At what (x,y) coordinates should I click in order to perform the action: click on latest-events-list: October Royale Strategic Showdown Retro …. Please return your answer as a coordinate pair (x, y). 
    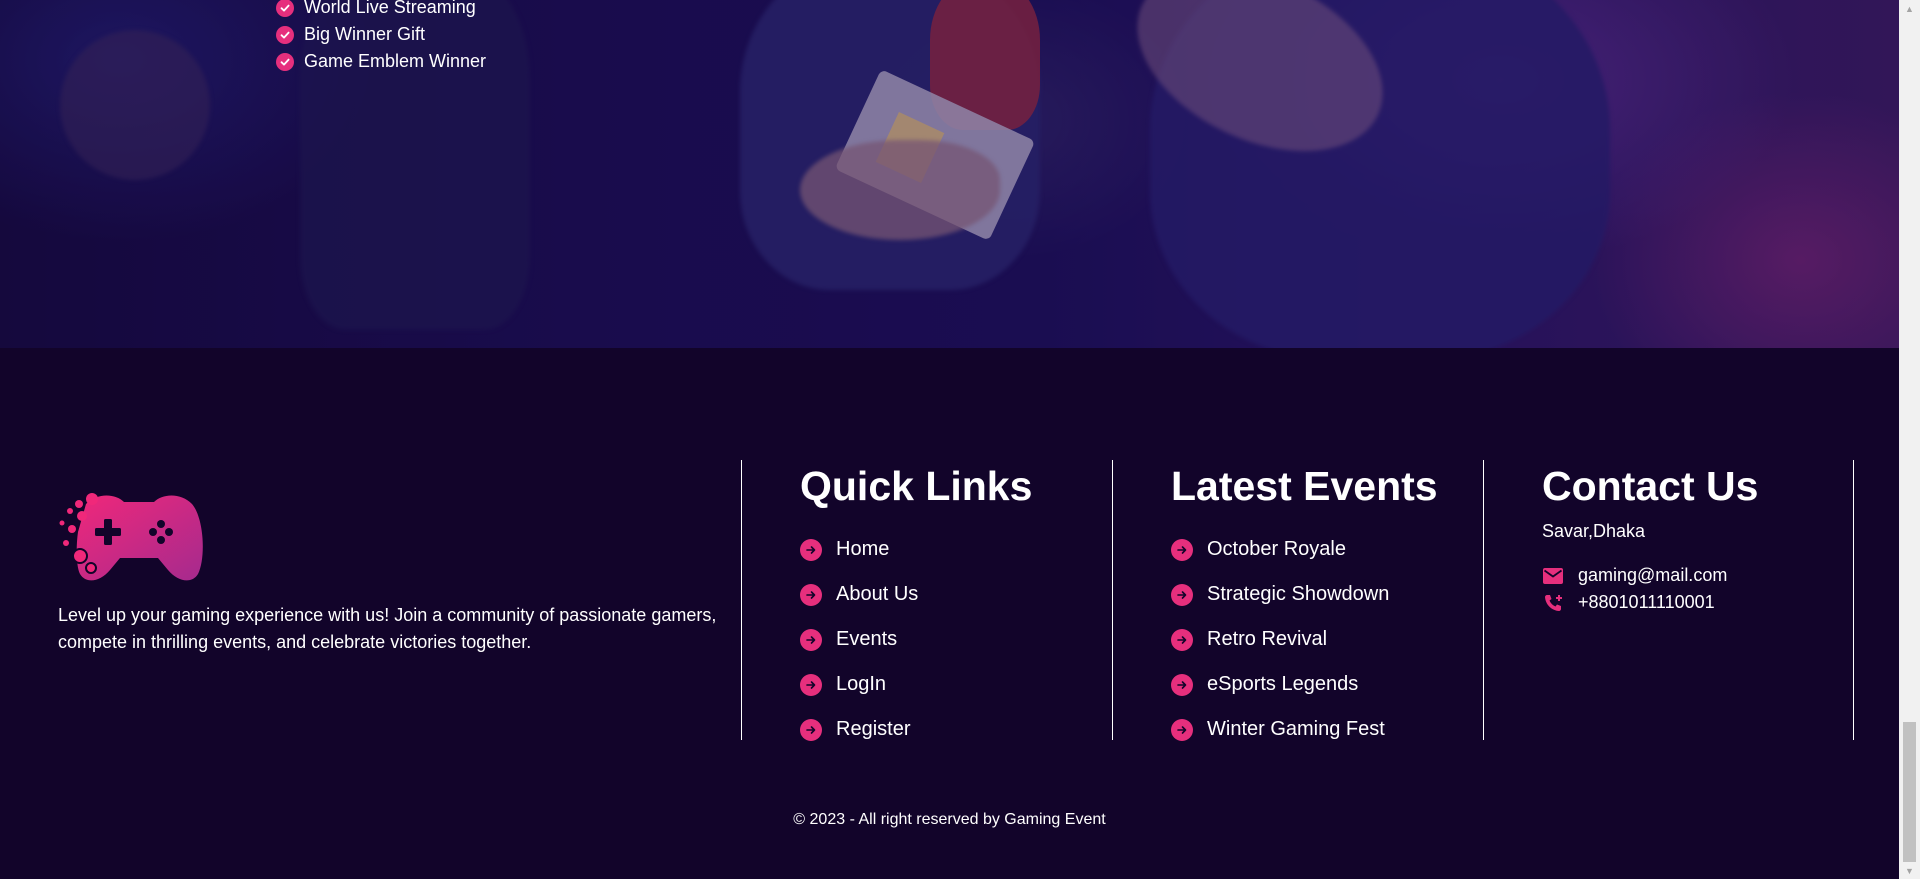
    Looking at the image, I should click on (1327, 639).